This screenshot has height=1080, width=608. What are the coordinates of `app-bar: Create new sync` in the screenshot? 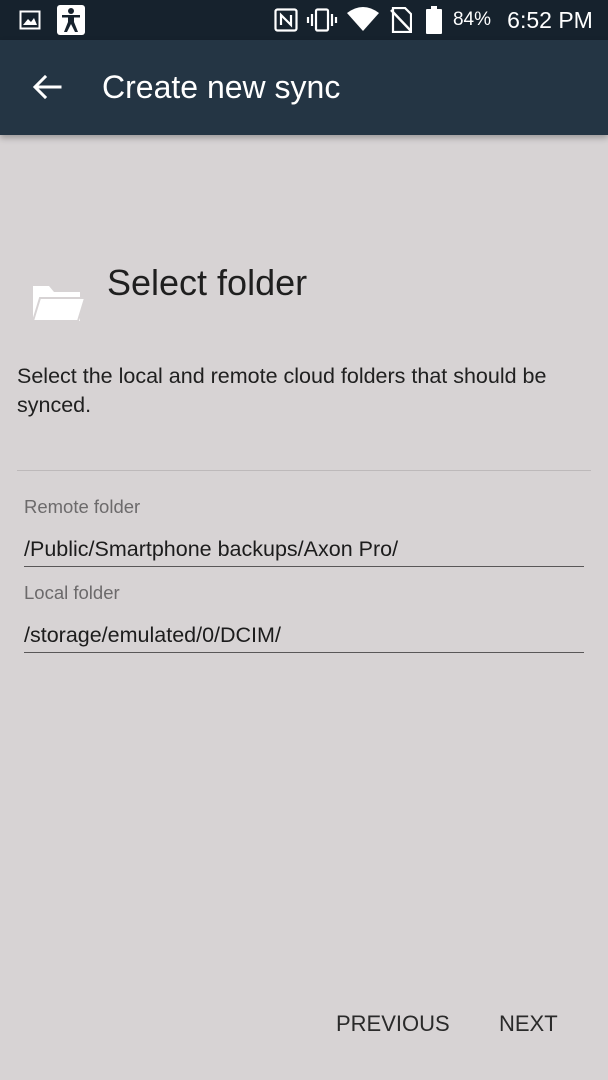 It's located at (304, 87).